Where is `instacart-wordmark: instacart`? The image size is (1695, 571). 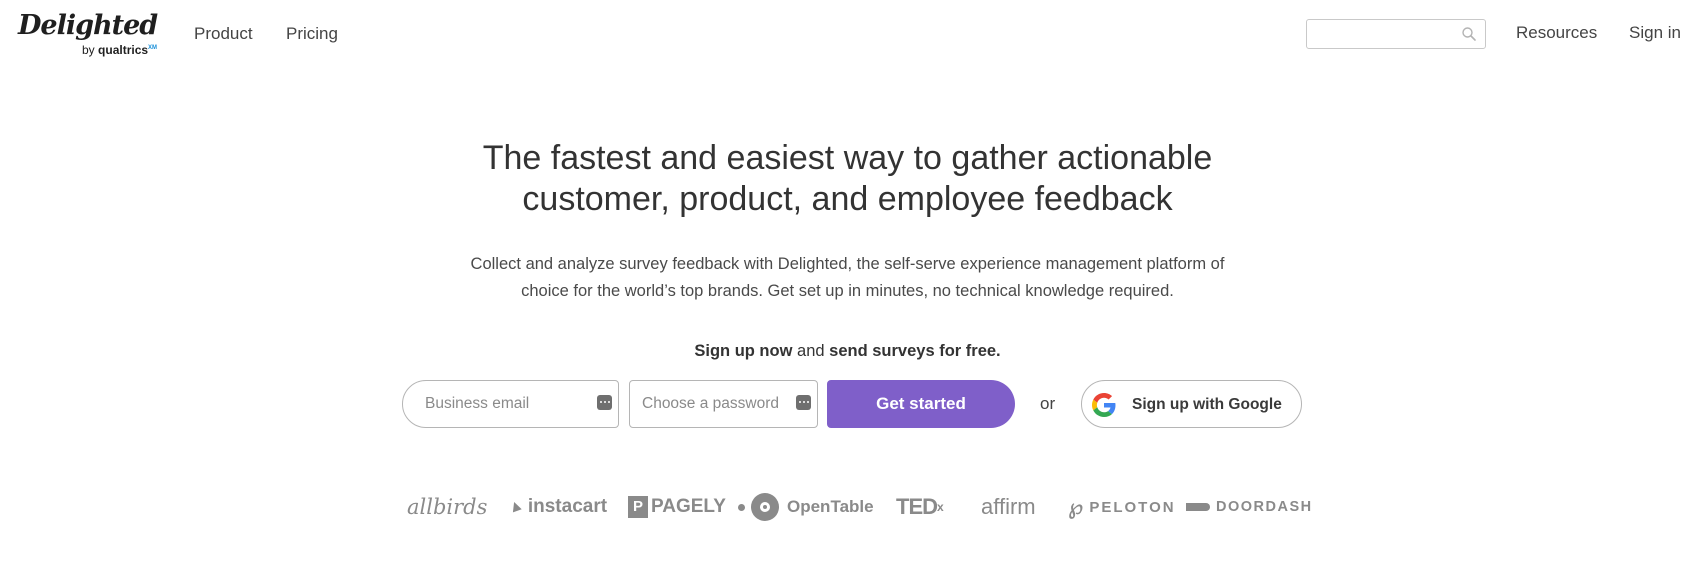
instacart-wordmark: instacart is located at coordinates (567, 506).